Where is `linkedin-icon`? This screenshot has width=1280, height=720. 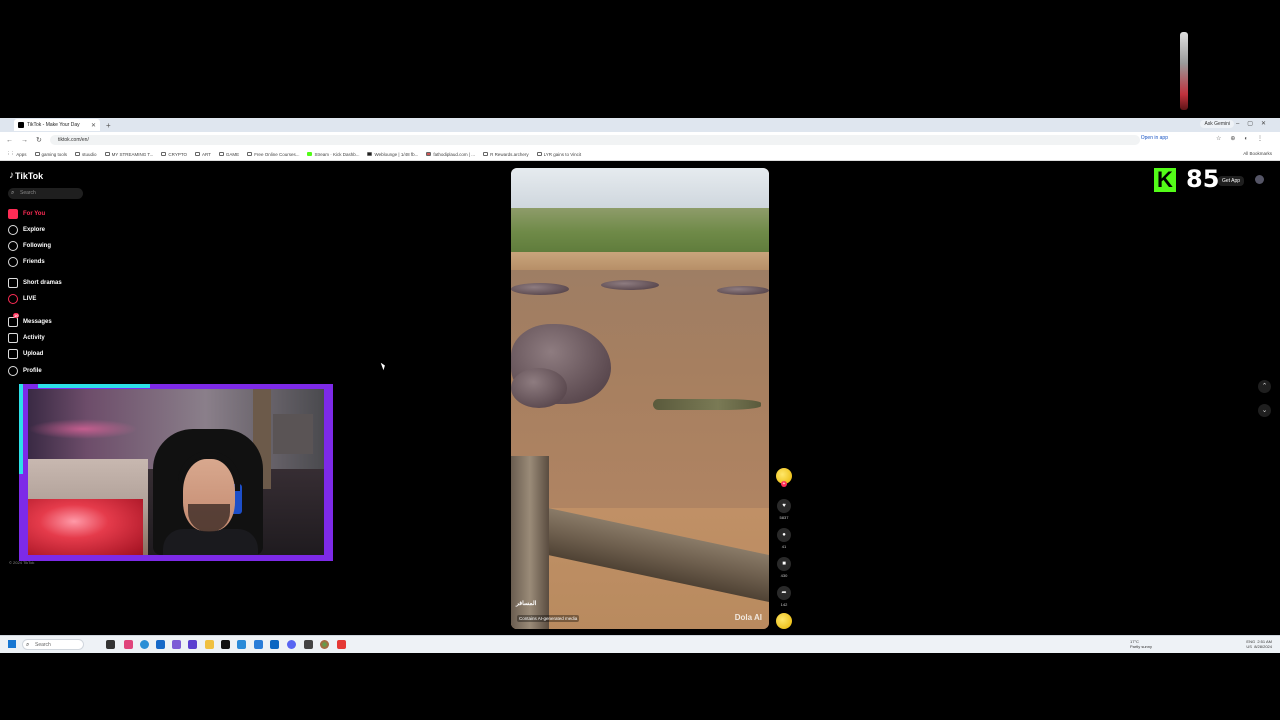
linkedin-icon is located at coordinates (274, 644).